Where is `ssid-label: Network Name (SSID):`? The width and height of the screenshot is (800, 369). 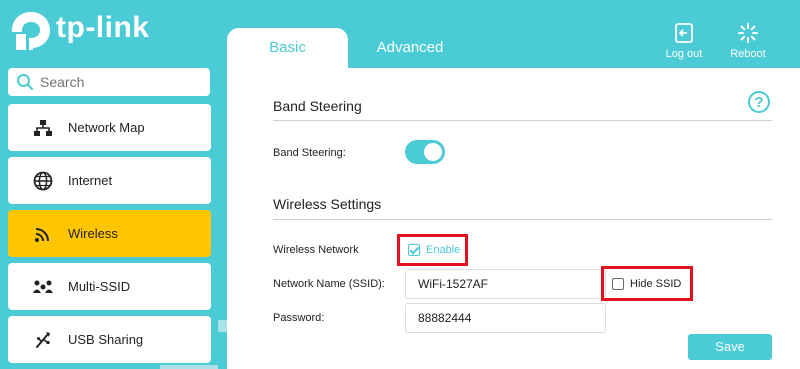 ssid-label: Network Name (SSID): is located at coordinates (329, 284).